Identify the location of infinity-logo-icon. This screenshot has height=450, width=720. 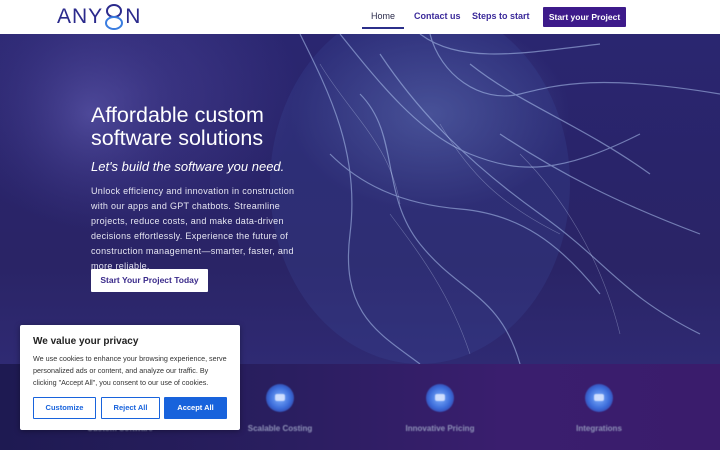
(114, 17).